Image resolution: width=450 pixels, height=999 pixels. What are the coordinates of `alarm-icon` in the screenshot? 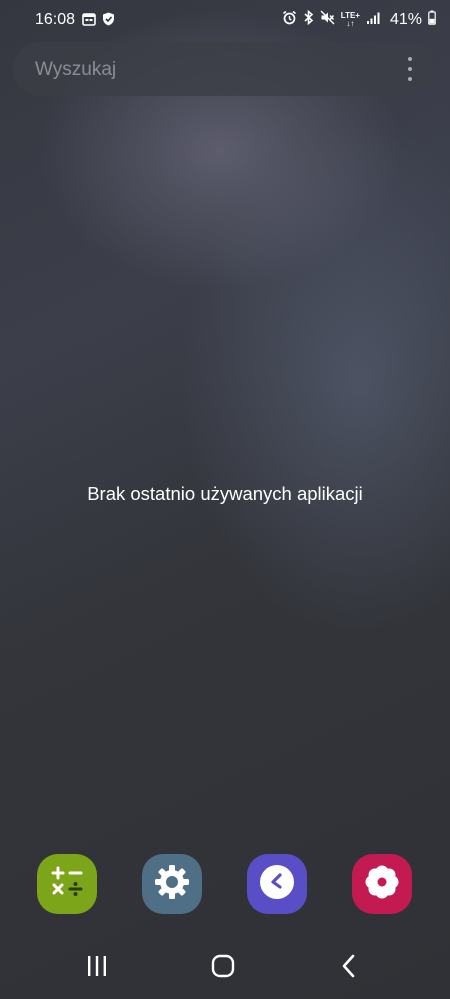 It's located at (289, 20).